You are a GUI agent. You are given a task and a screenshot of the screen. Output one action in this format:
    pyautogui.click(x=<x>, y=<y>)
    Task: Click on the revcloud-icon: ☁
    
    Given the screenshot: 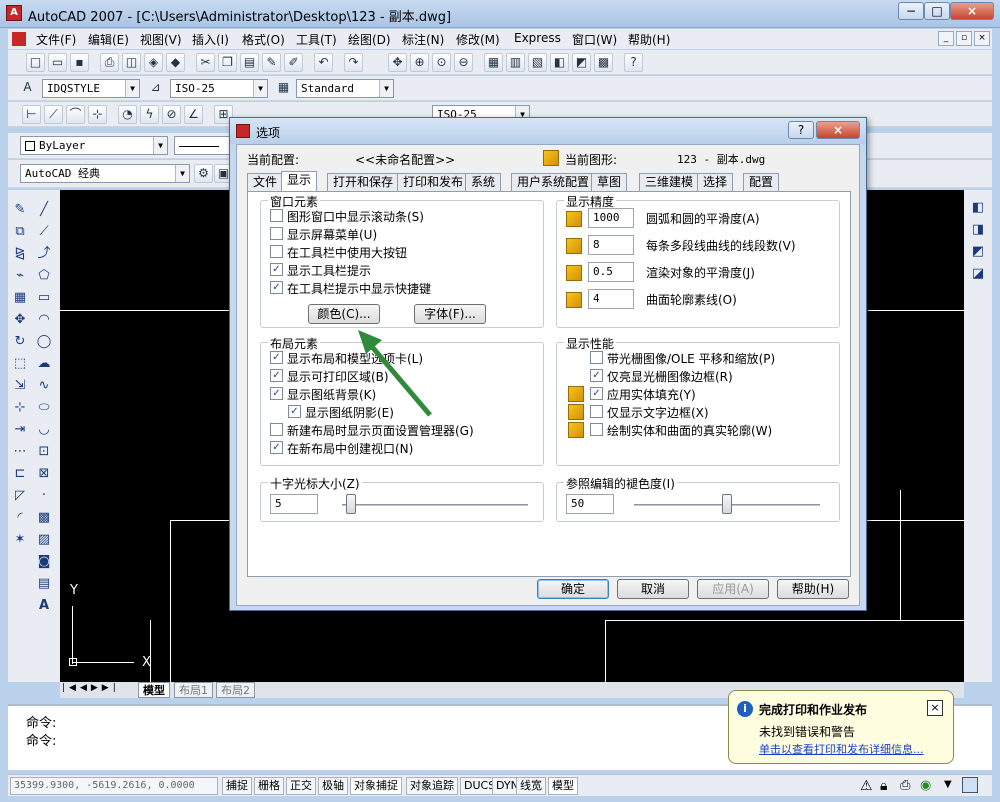 What is the action you would take?
    pyautogui.click(x=44, y=364)
    